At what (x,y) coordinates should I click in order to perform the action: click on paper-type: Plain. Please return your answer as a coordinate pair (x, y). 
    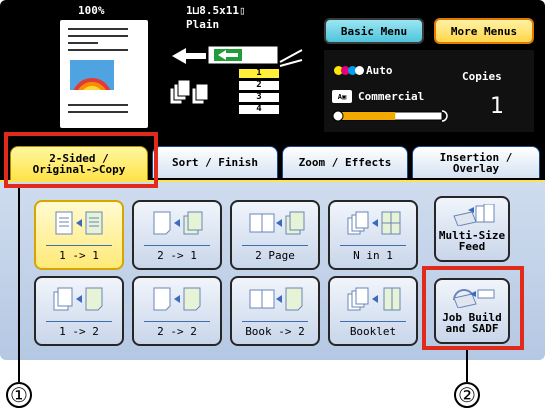
    Looking at the image, I should click on (203, 24).